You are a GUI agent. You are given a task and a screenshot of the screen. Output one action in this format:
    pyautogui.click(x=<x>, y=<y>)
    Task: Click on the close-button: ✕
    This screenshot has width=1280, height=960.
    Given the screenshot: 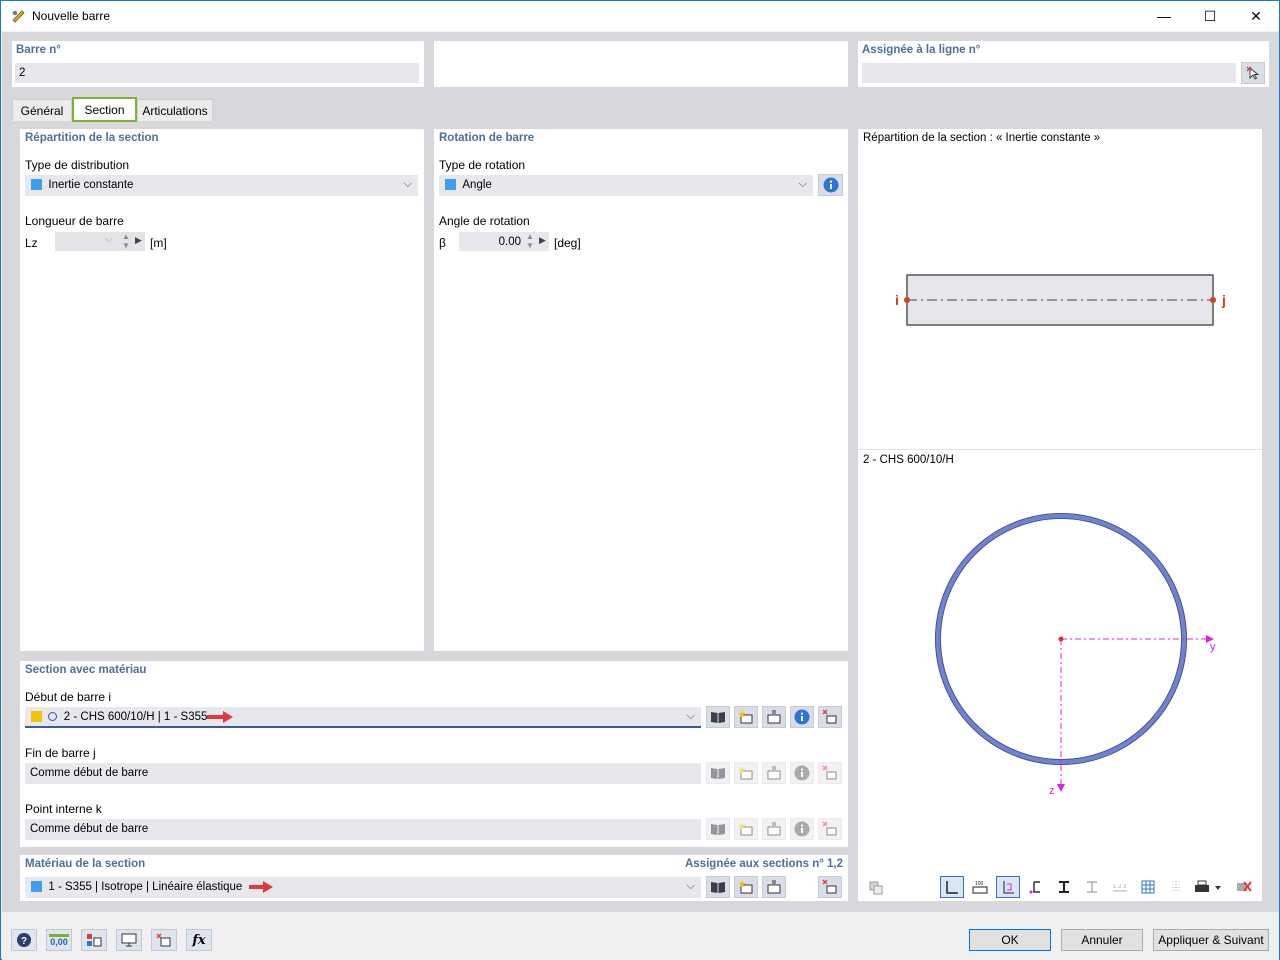 What is the action you would take?
    pyautogui.click(x=1256, y=16)
    